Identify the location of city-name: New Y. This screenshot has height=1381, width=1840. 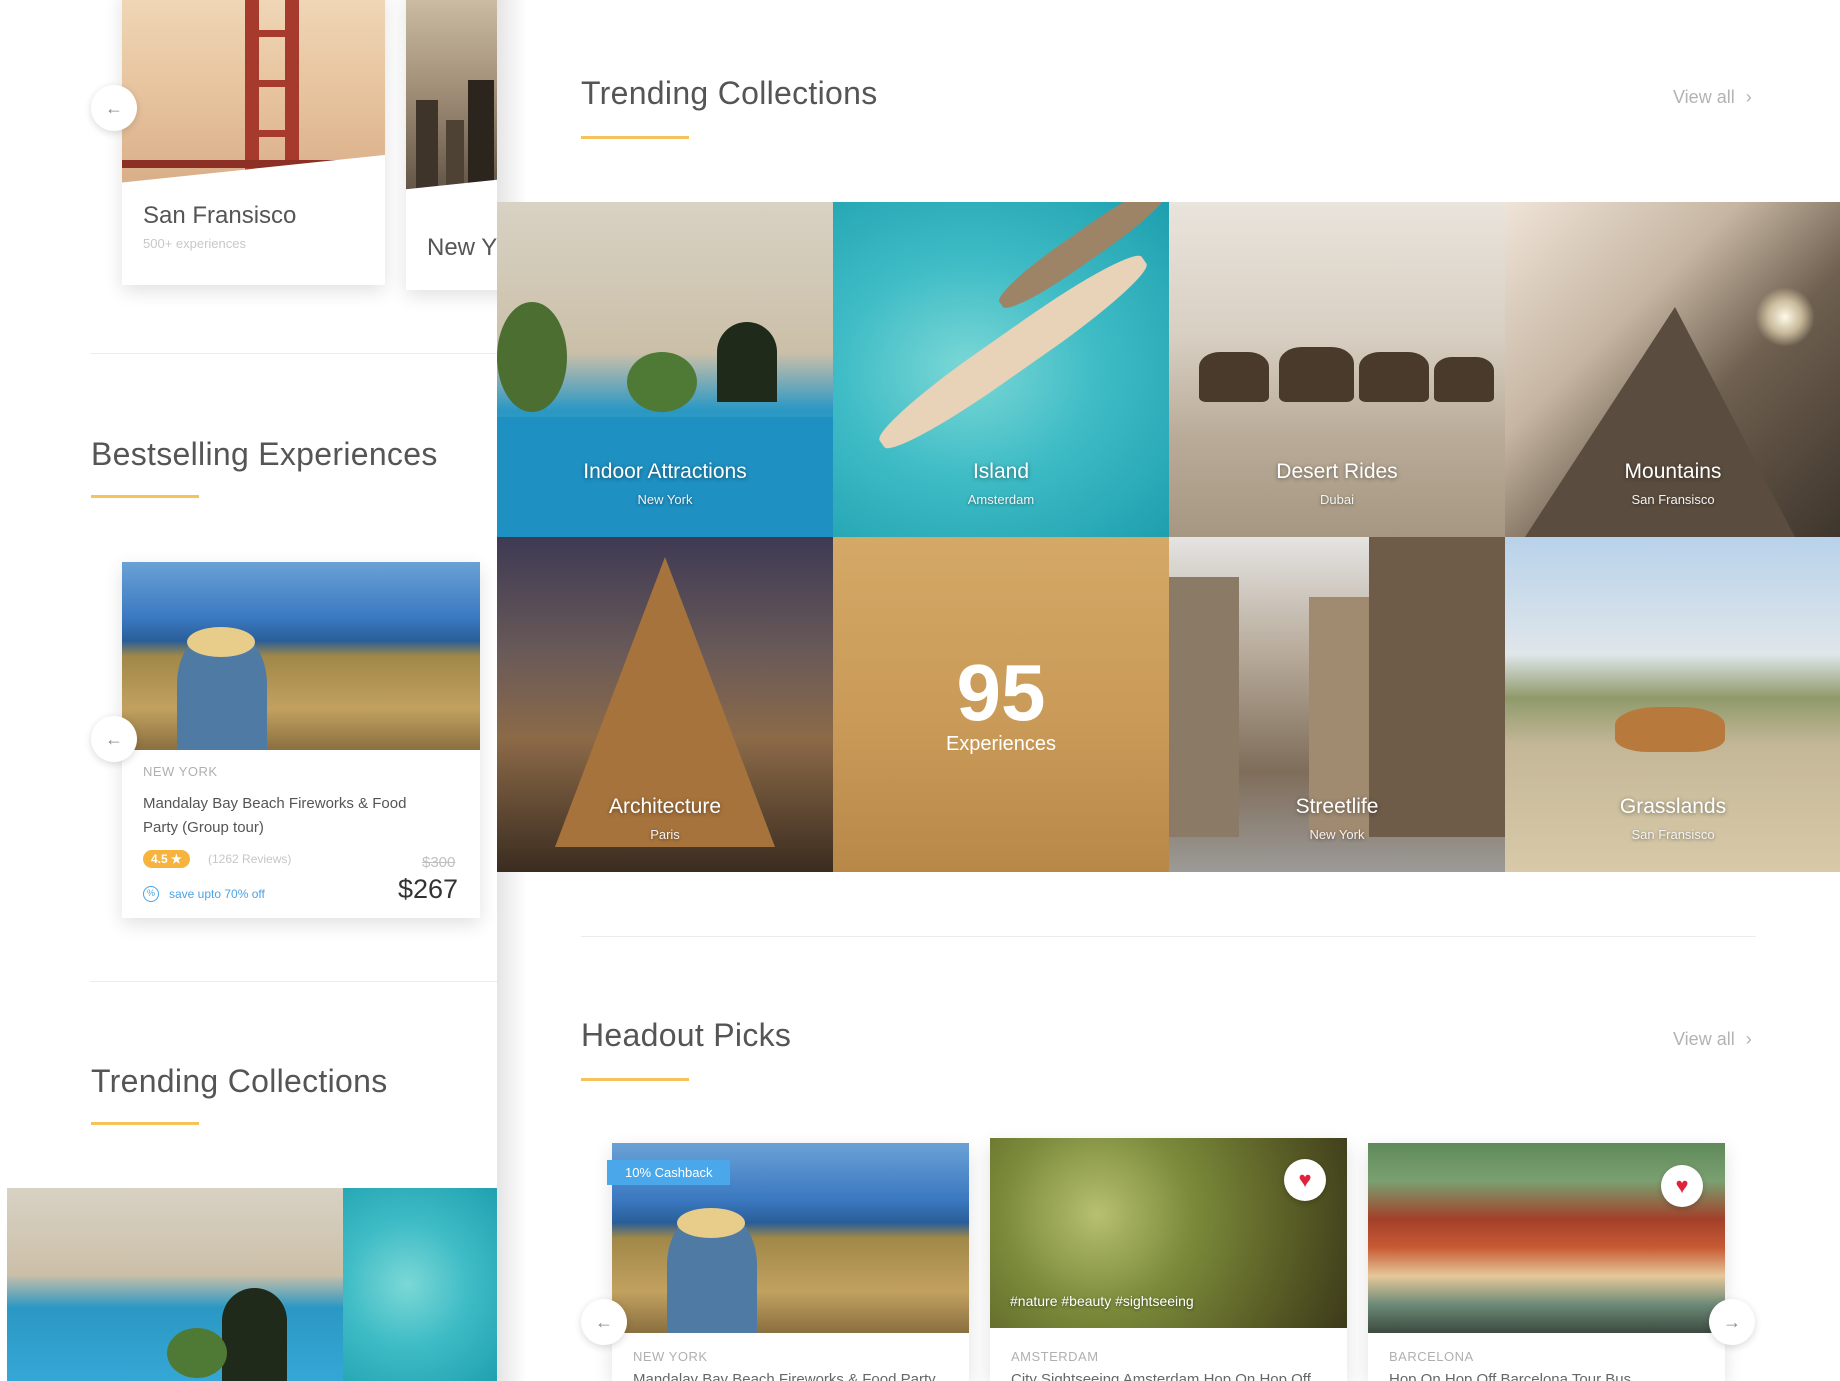
(462, 247).